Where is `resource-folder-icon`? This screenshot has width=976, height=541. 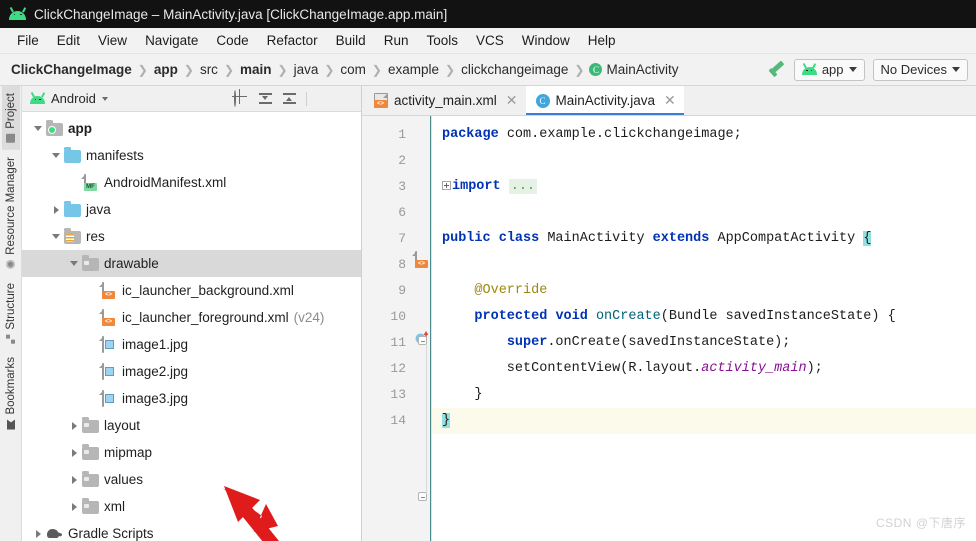 resource-folder-icon is located at coordinates (72, 236).